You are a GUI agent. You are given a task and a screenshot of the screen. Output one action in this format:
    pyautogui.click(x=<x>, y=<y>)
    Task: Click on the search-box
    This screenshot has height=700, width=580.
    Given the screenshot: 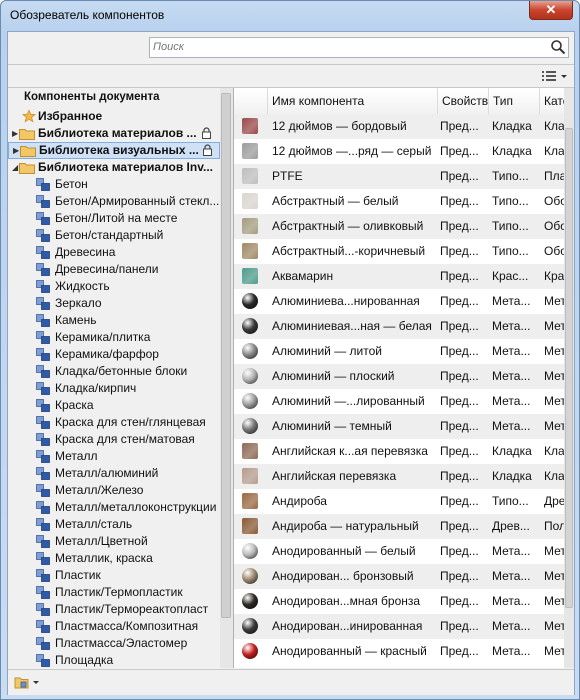 What is the action you would take?
    pyautogui.click(x=359, y=47)
    